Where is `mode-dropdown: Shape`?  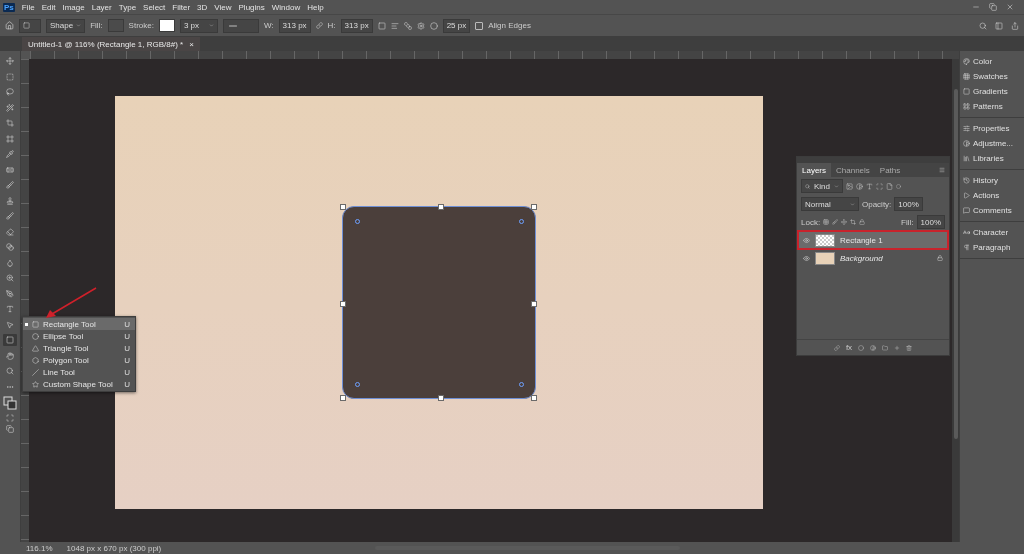 mode-dropdown: Shape is located at coordinates (66, 25).